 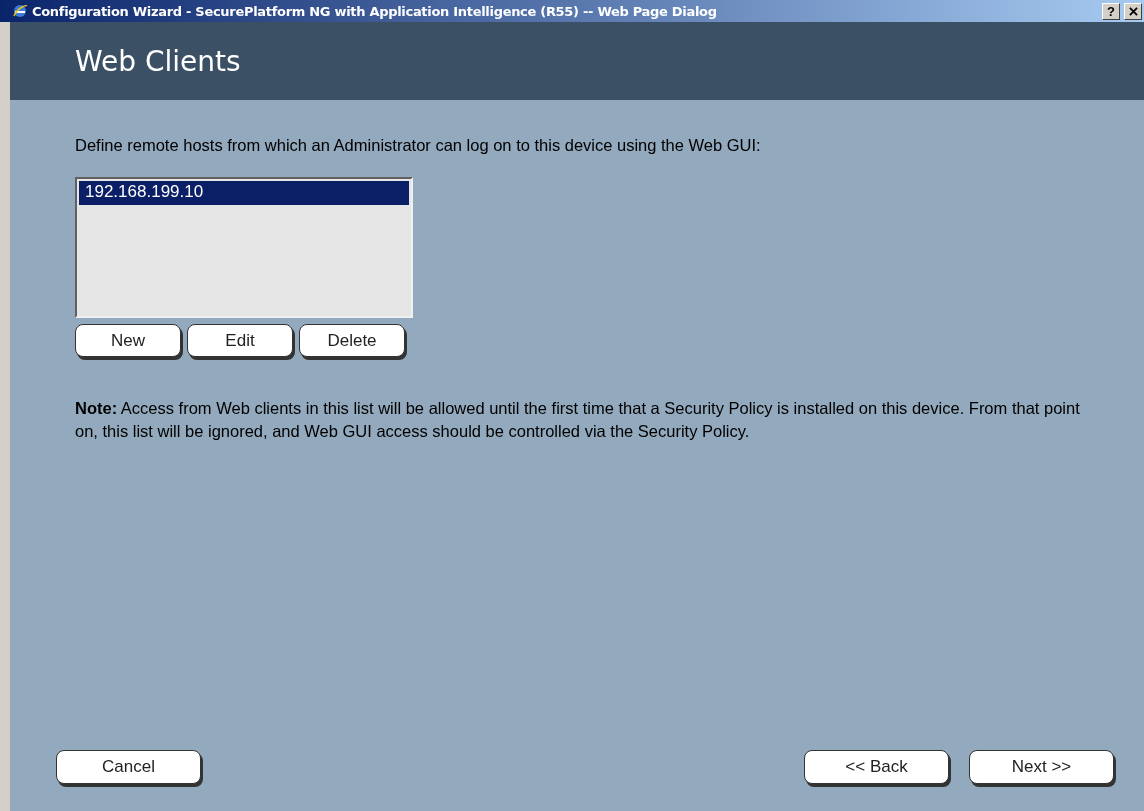 I want to click on close-icon, so click(x=1133, y=11).